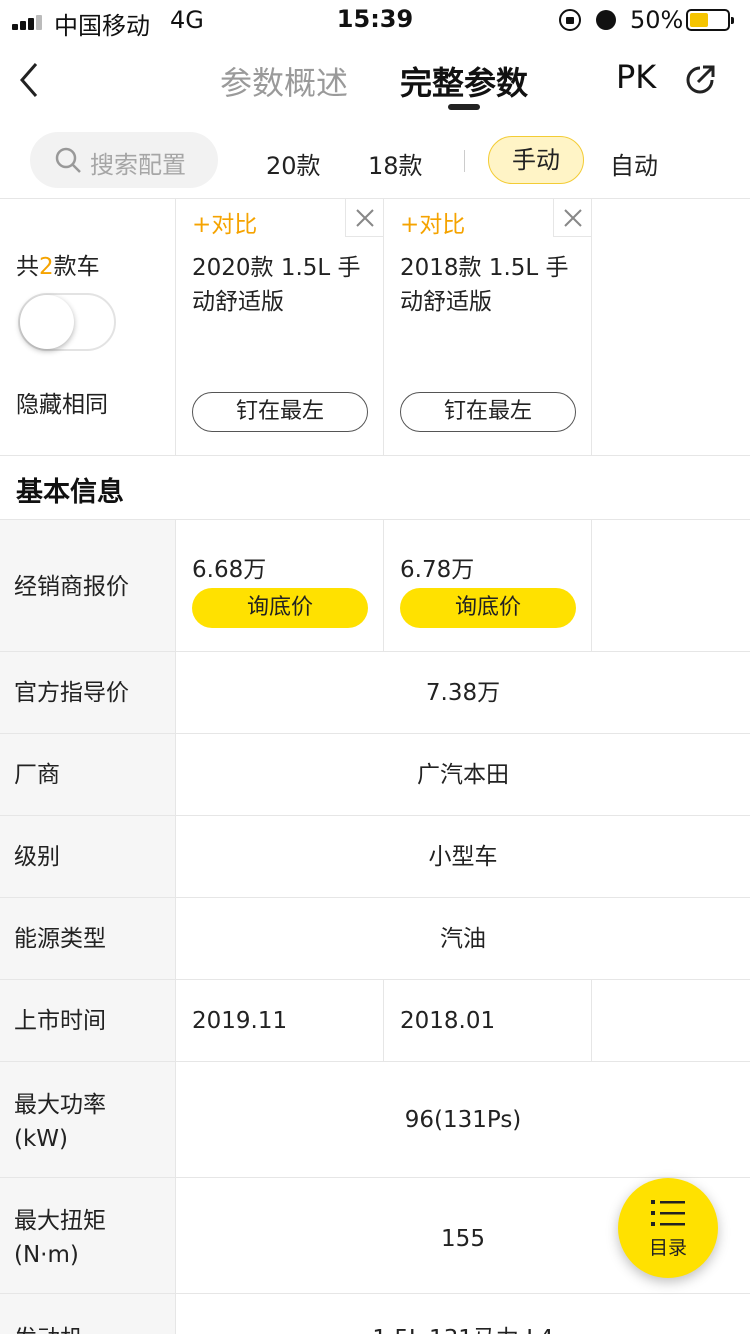 The image size is (750, 1334). Describe the element at coordinates (375, 939) in the screenshot. I see `table-row-energy: 能源类型 汽油` at that location.